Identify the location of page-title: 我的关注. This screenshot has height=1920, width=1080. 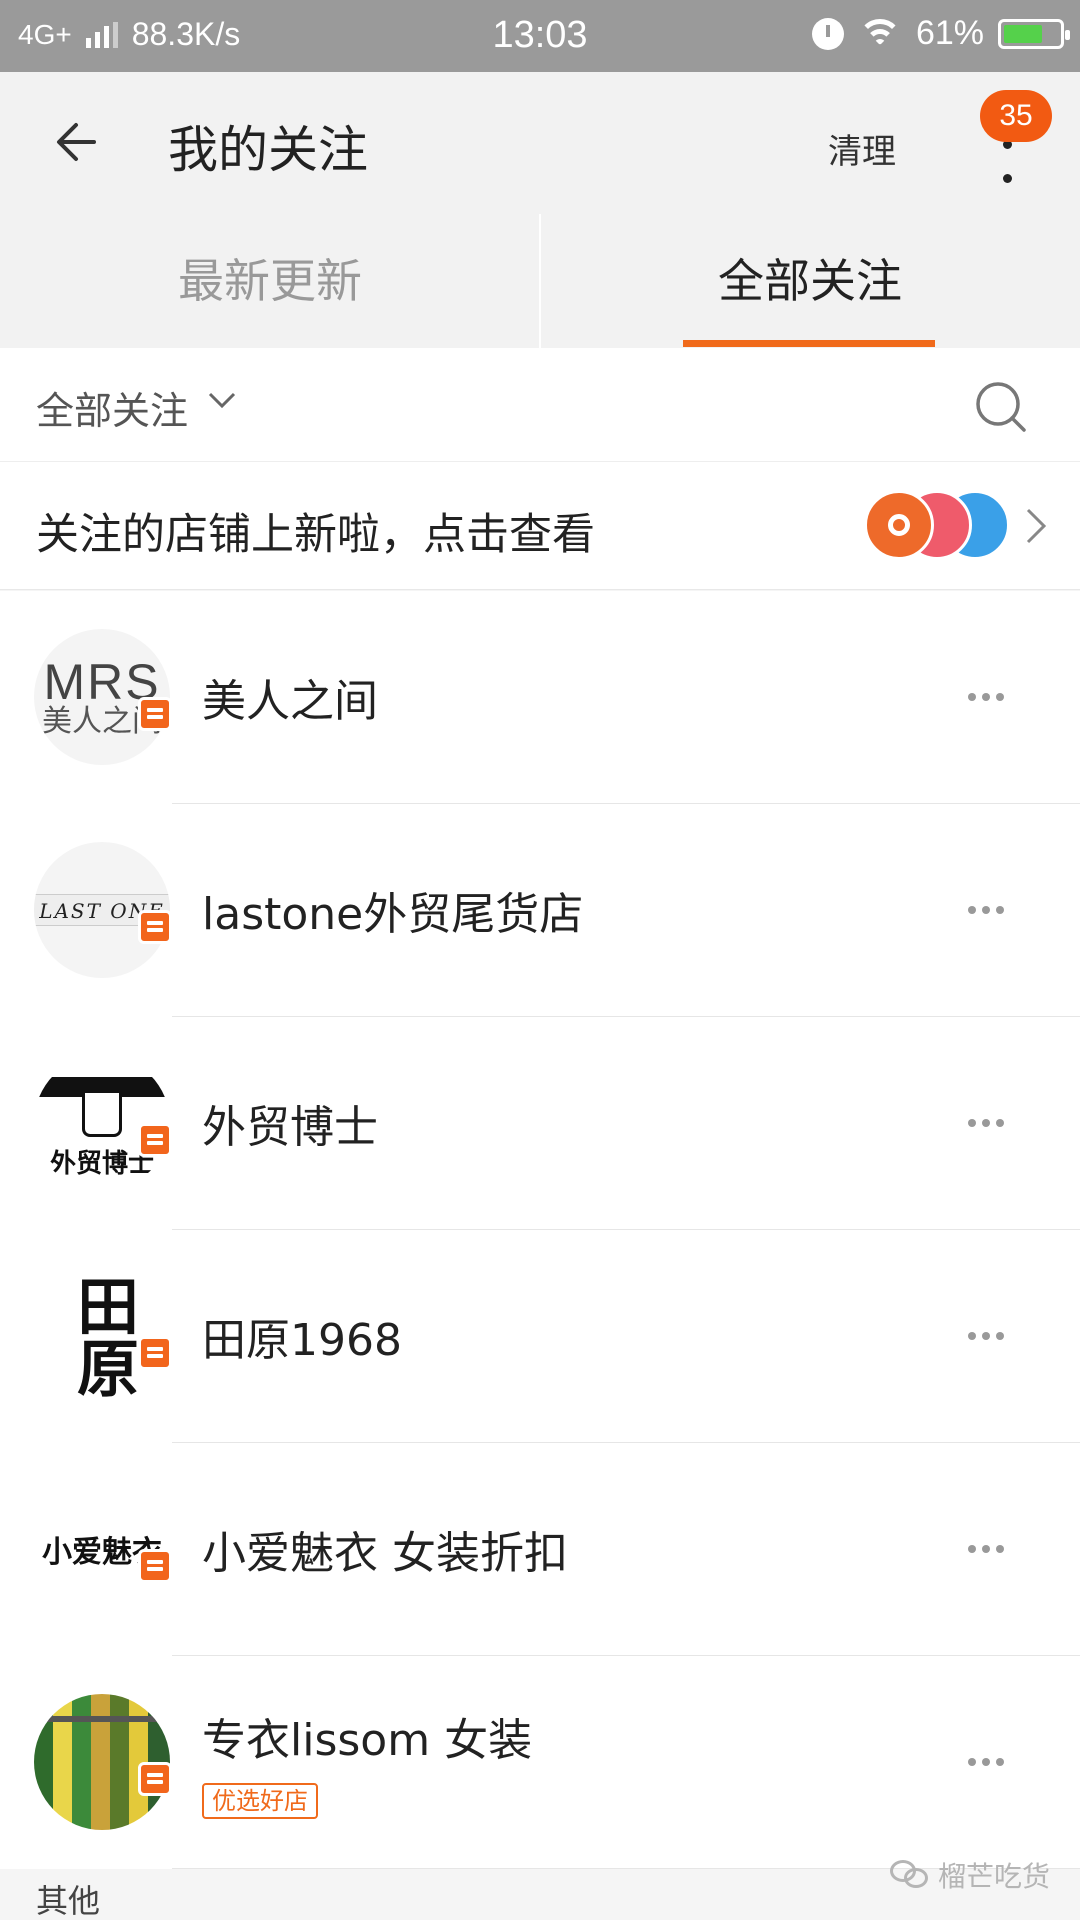
(268, 150).